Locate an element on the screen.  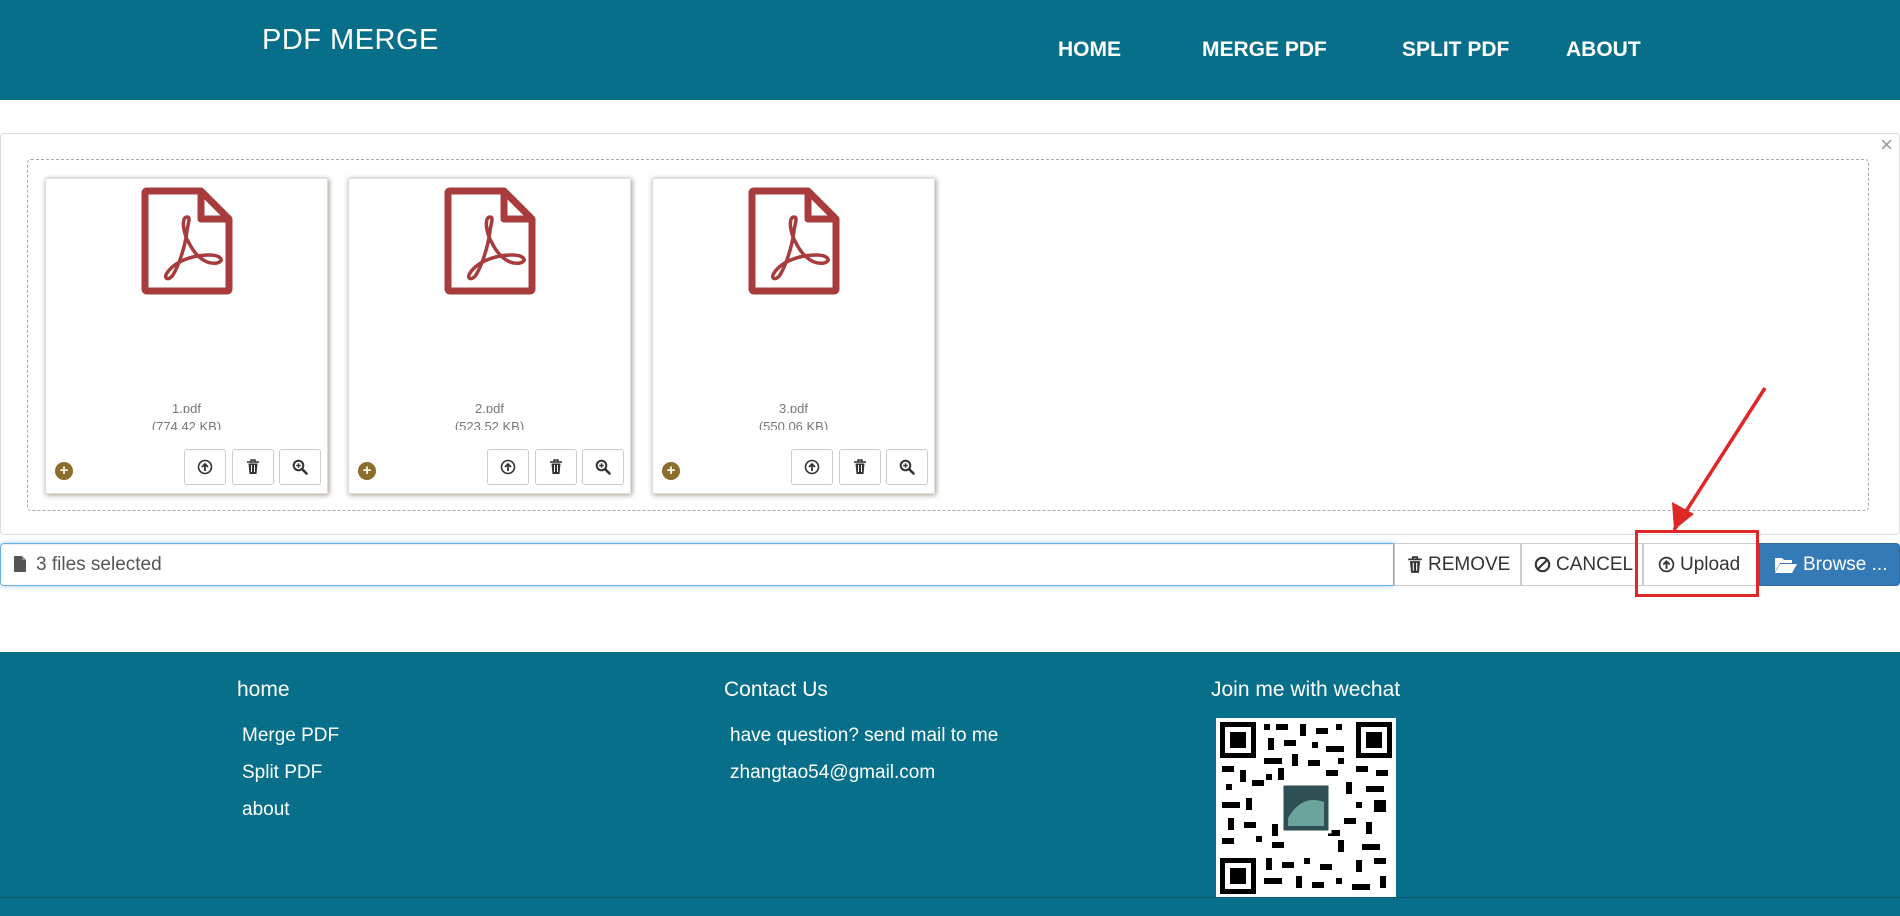
file-size: (523.52 KB) is located at coordinates (489, 424).